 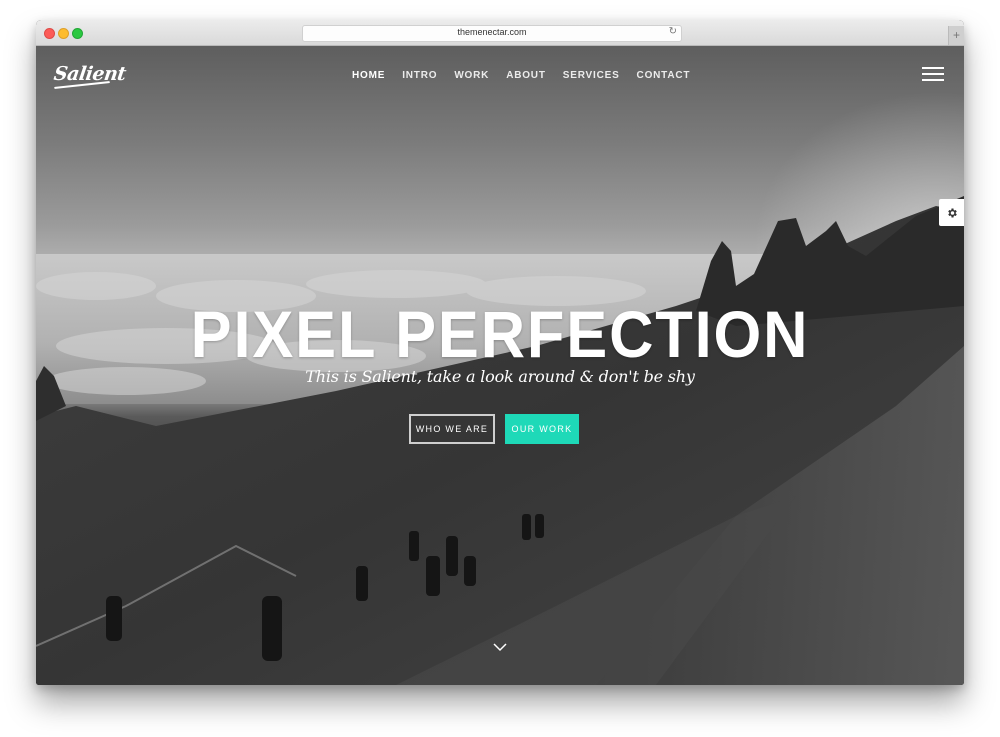 I want to click on our-work-button: OUR WORK, so click(x=542, y=429).